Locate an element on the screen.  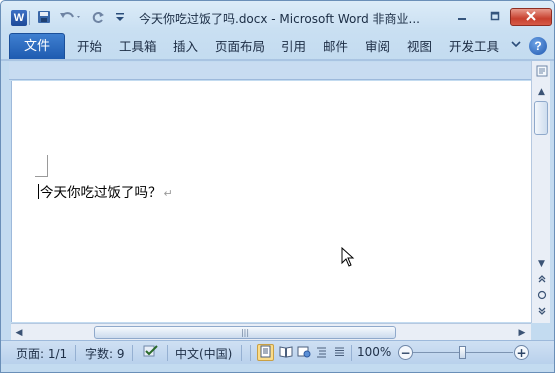
status-bar: 页面: 1/1 字数: 9 中文(中国) 100% − + is located at coordinates (277, 352).